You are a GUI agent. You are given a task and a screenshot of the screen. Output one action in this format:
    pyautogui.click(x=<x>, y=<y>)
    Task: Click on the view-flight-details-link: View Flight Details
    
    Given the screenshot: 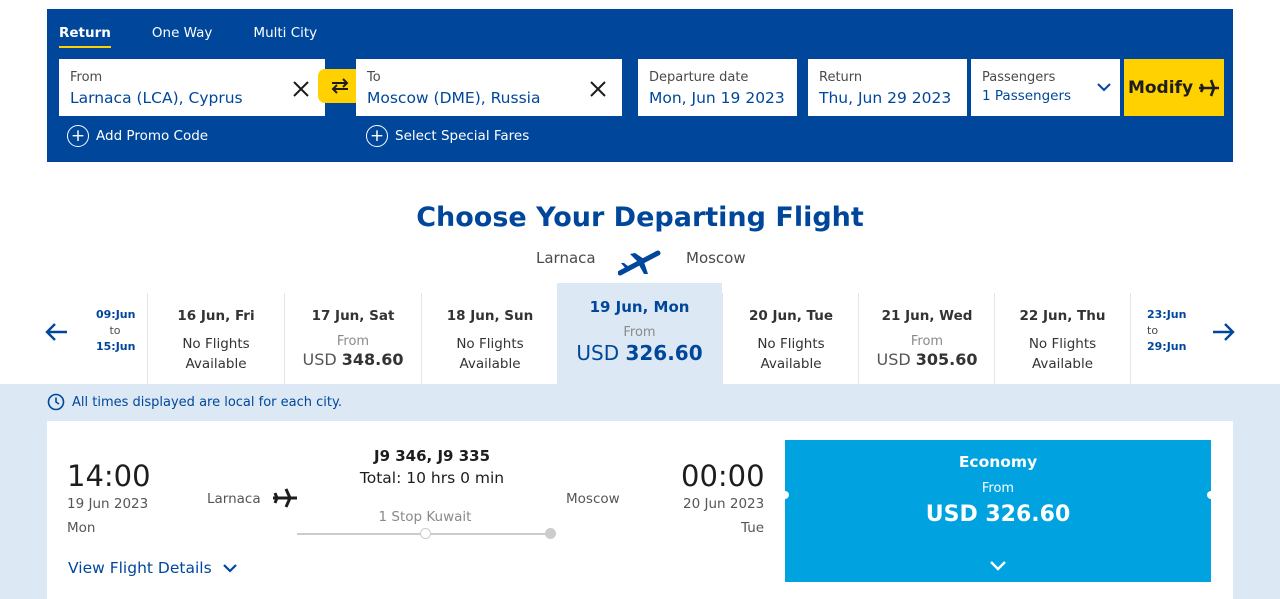 What is the action you would take?
    pyautogui.click(x=153, y=568)
    